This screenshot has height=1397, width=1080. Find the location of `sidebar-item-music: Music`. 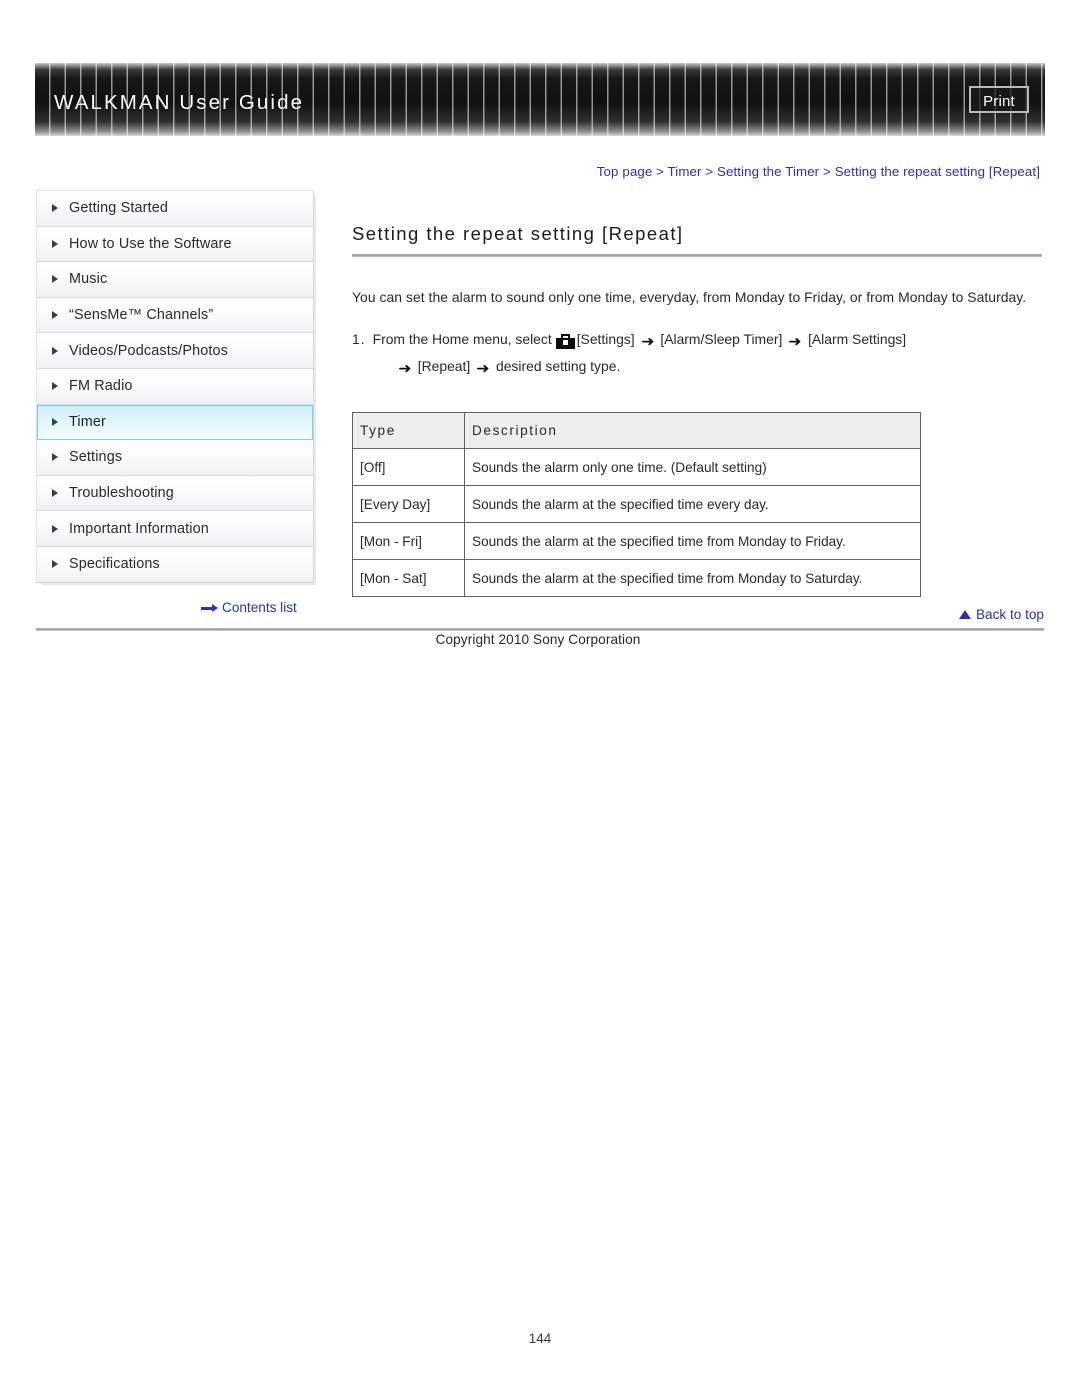

sidebar-item-music: Music is located at coordinates (175, 280).